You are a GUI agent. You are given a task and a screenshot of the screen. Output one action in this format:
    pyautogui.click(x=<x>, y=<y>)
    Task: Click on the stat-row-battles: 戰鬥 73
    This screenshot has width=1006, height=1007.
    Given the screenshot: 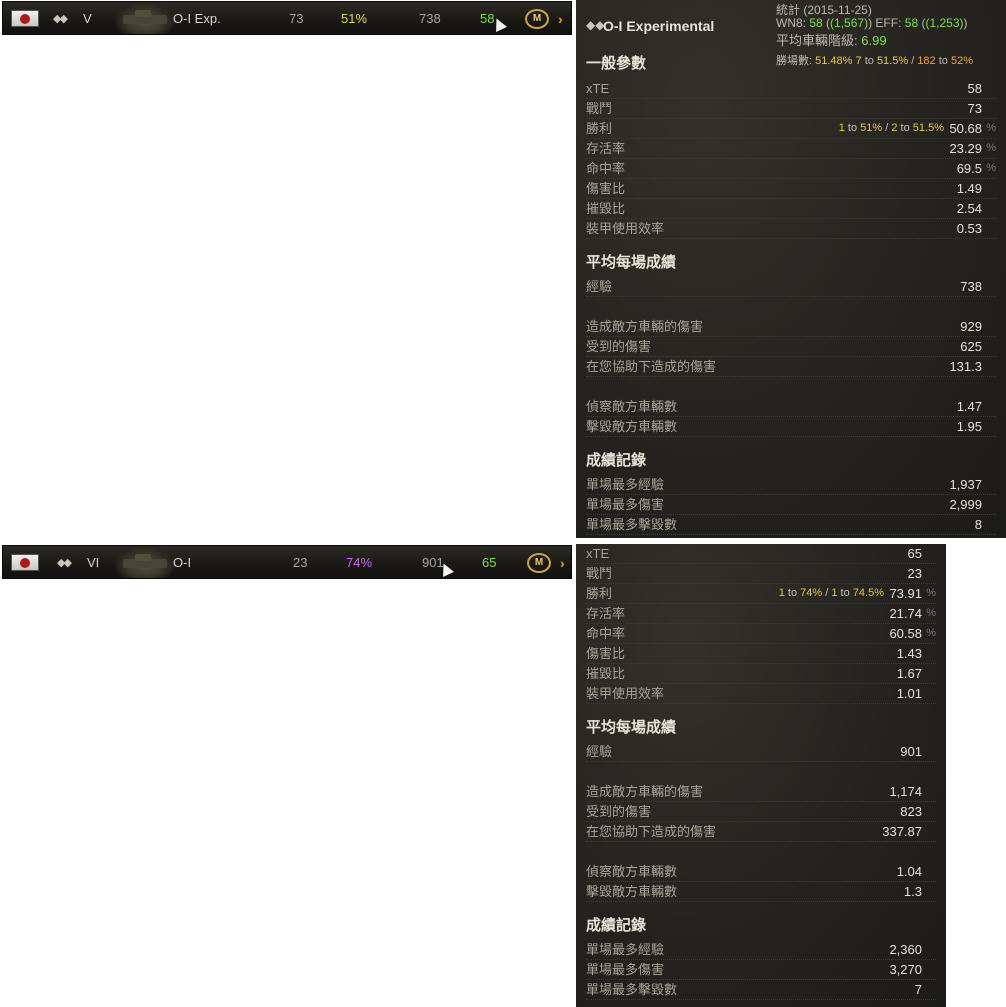 What is the action you would take?
    pyautogui.click(x=791, y=109)
    